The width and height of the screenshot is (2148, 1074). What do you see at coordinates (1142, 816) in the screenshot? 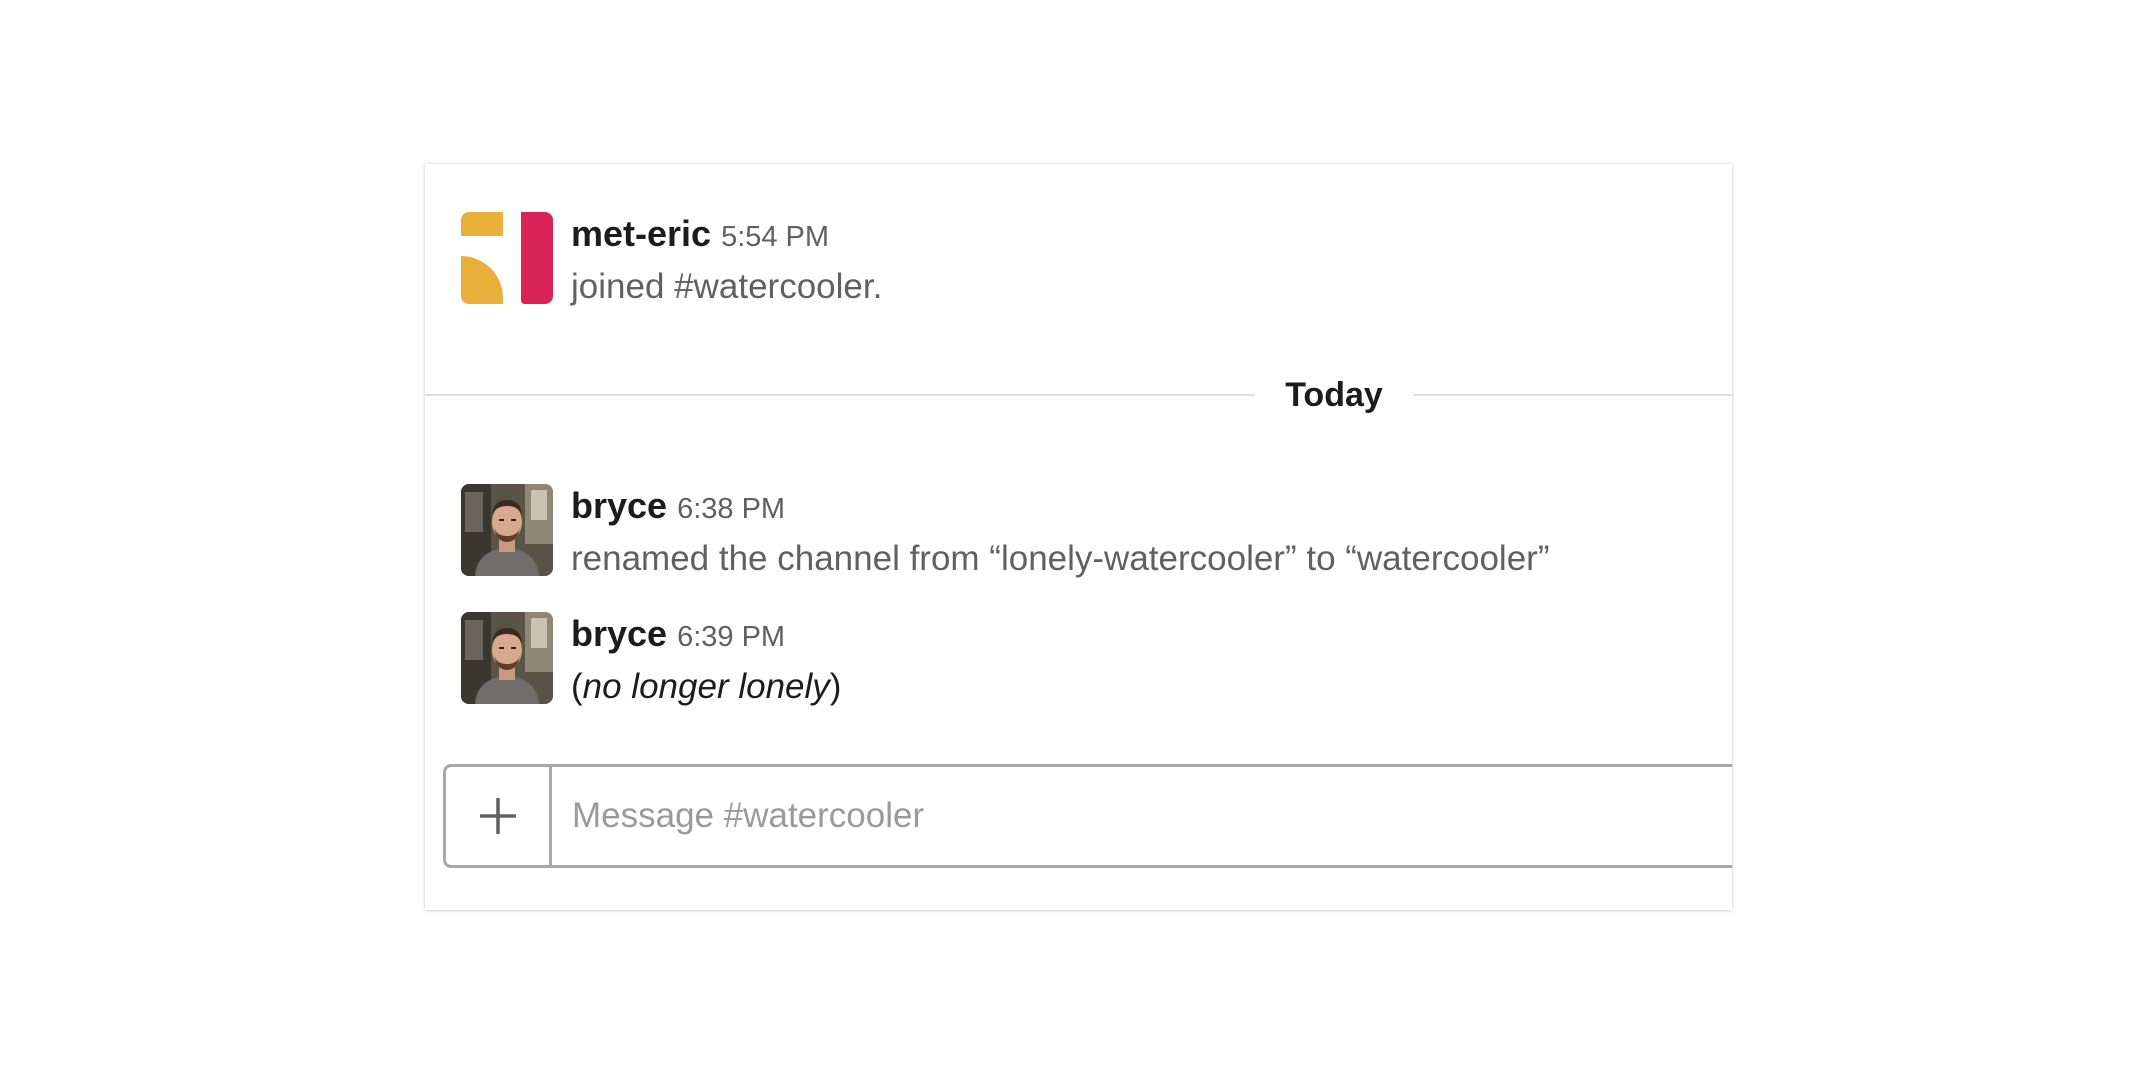
I see `message-input` at bounding box center [1142, 816].